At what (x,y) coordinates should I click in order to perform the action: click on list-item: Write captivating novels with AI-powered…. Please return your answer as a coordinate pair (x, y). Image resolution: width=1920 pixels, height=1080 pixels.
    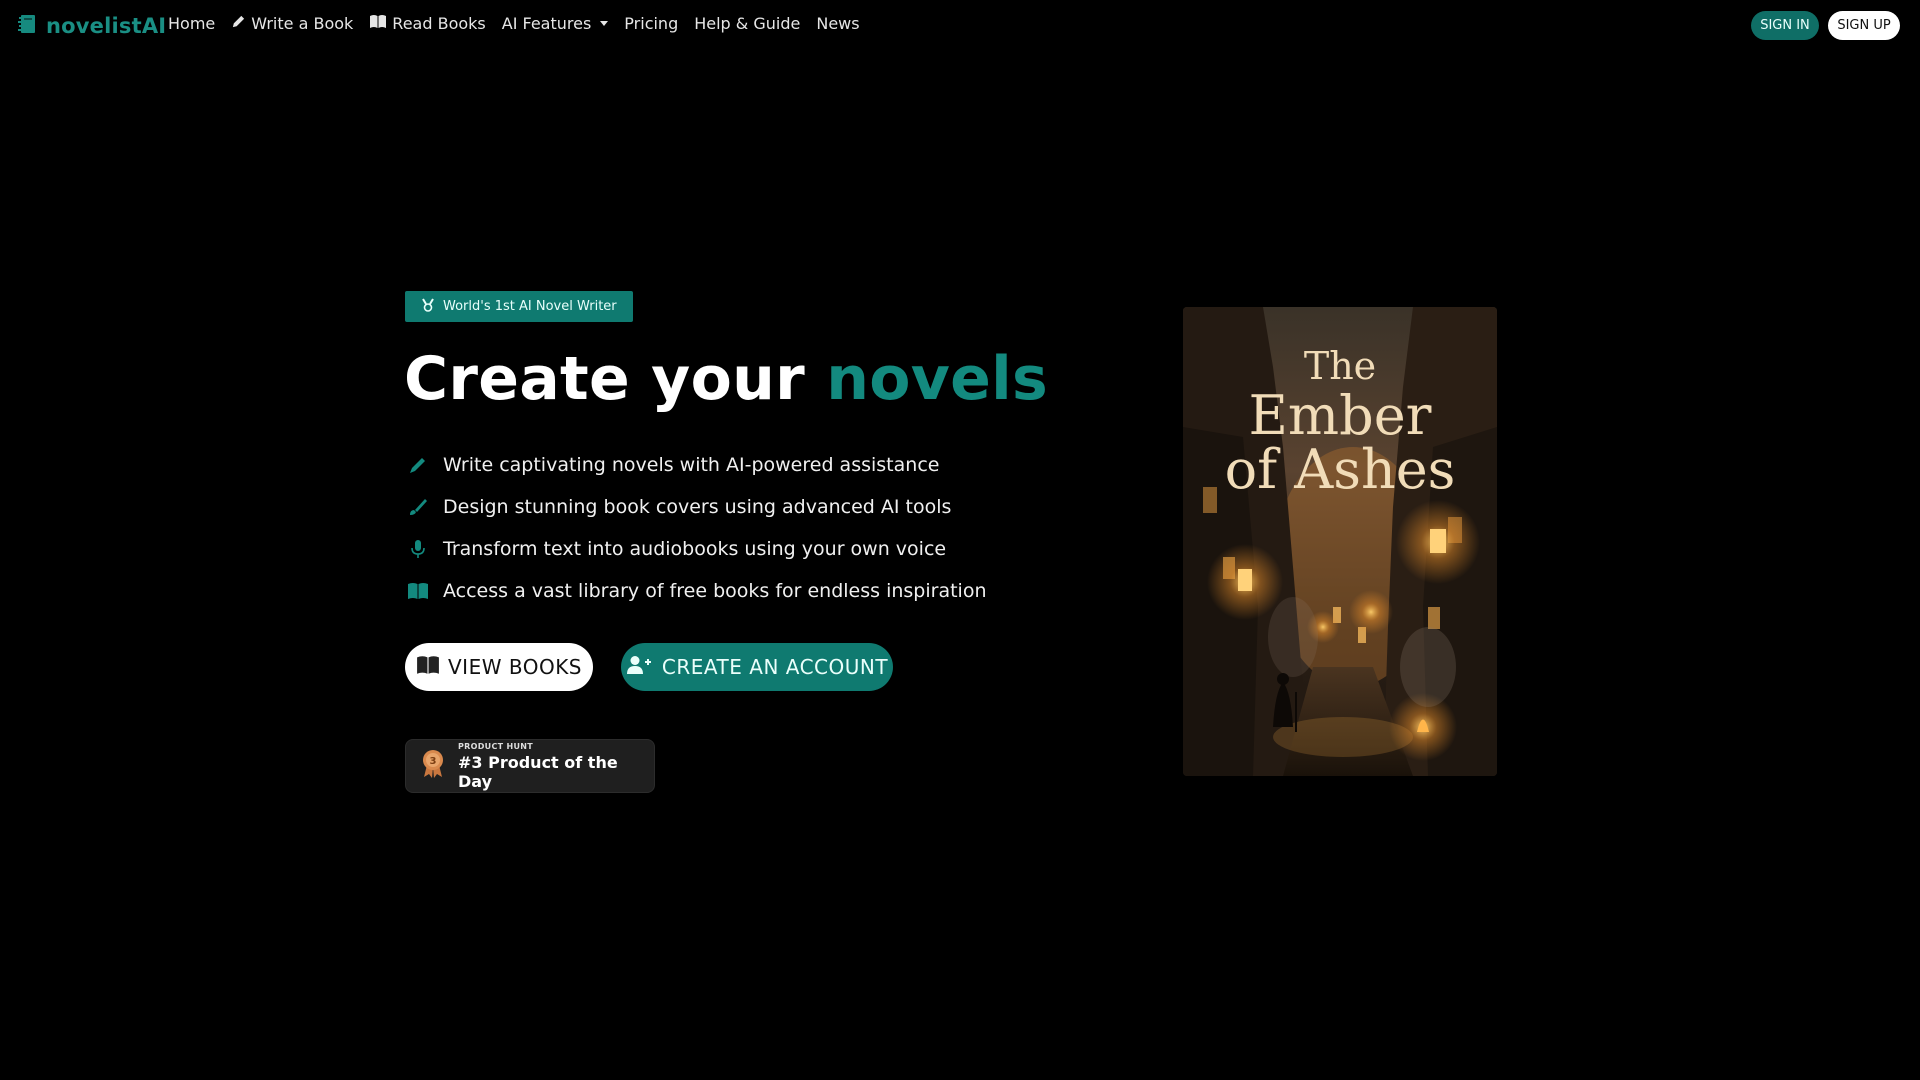
    Looking at the image, I should click on (696, 465).